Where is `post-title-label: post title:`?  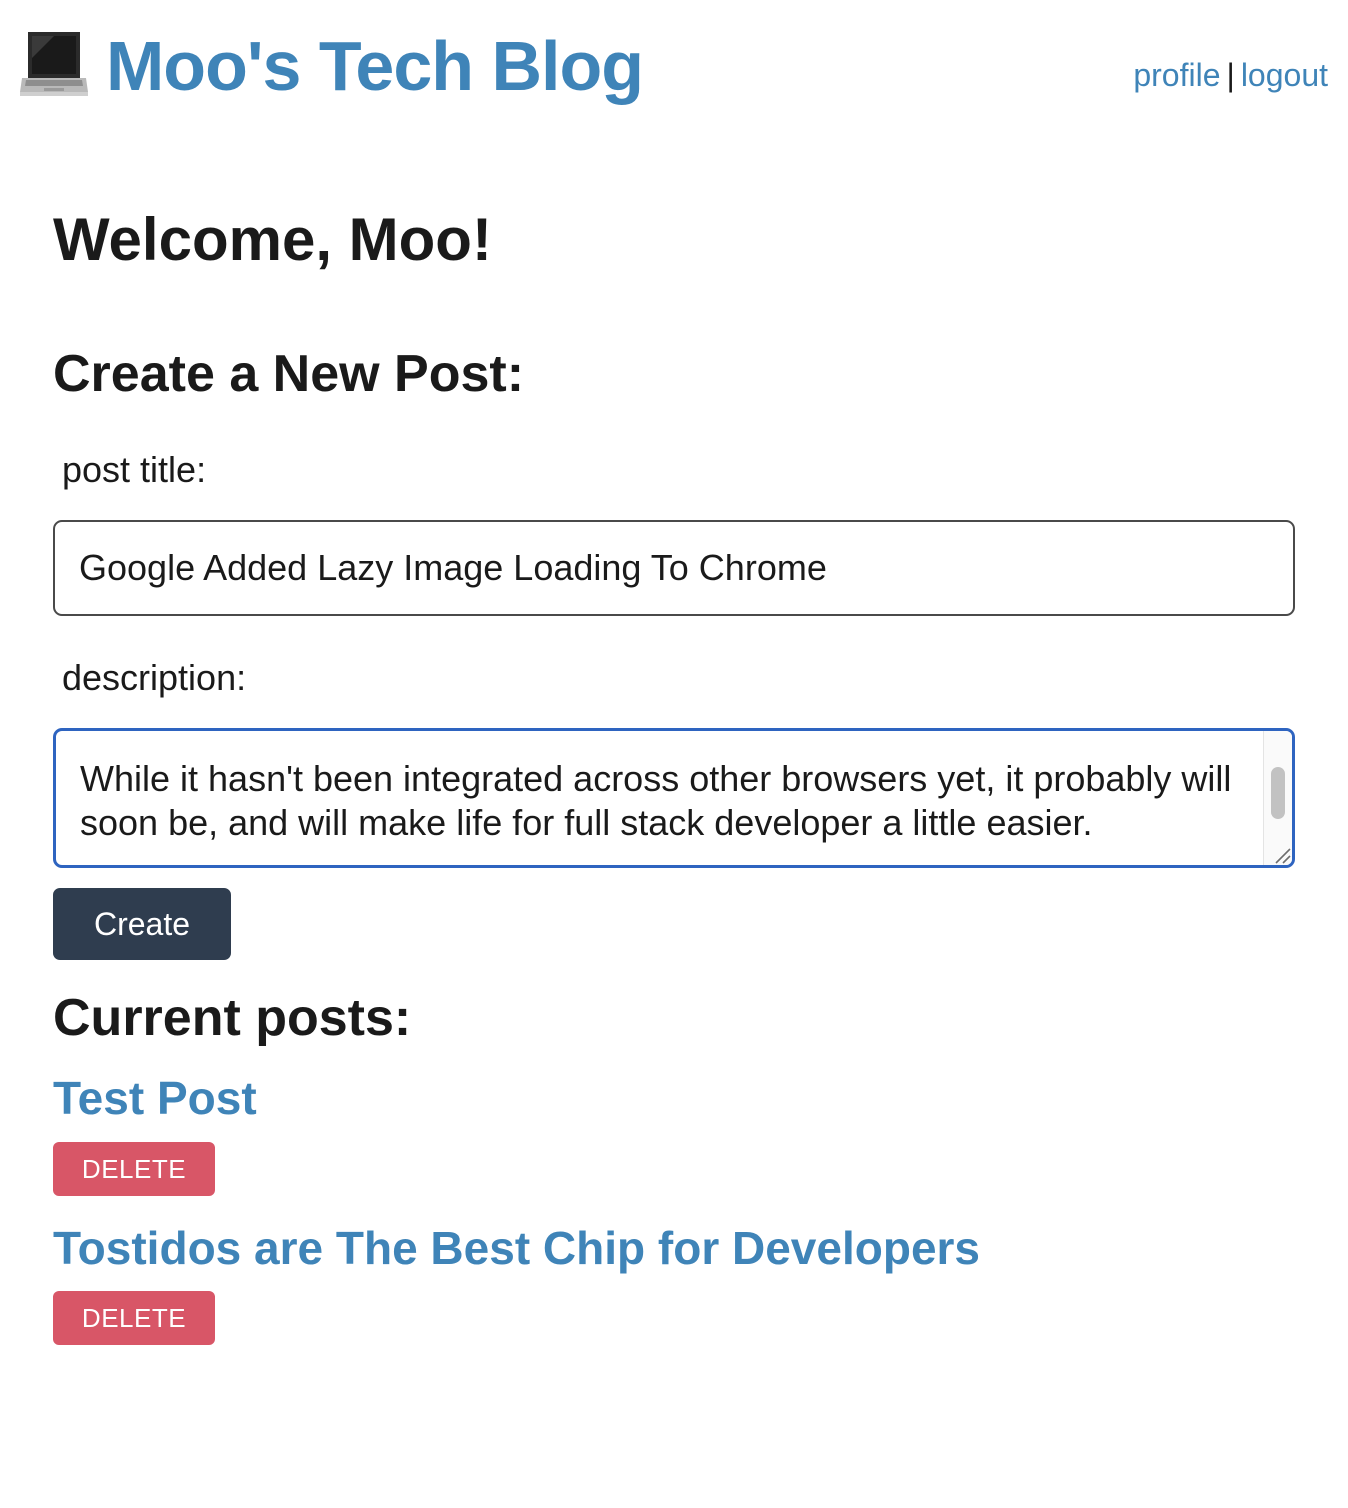
post-title-label: post title: is located at coordinates (134, 469).